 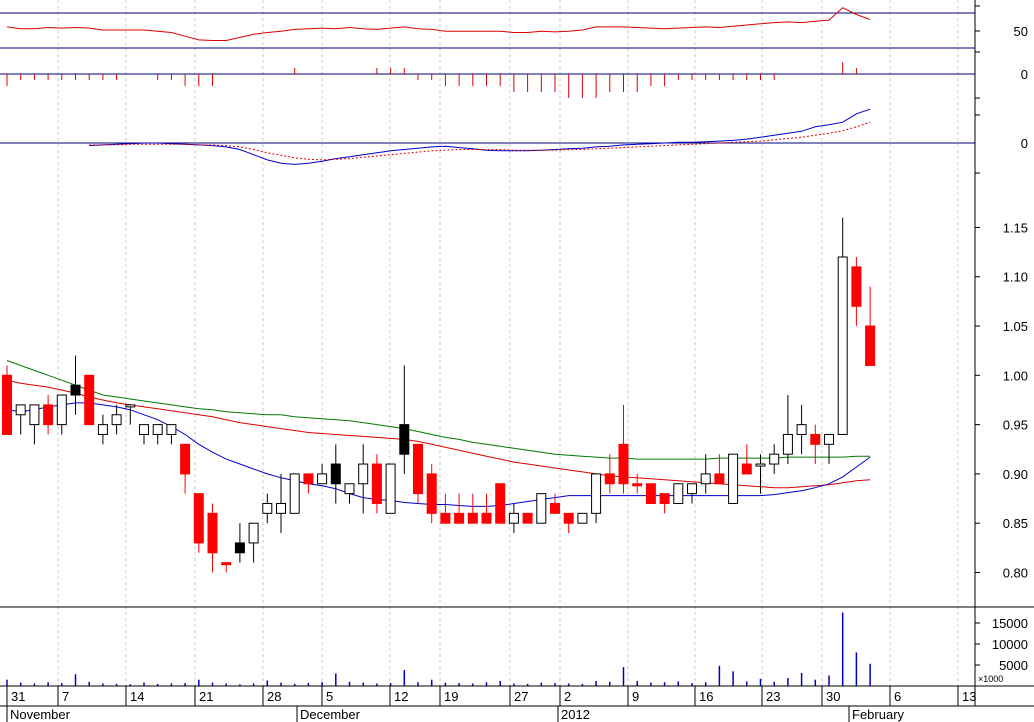 What do you see at coordinates (1015, 523) in the screenshot?
I see `price-tick-label: 0.85` at bounding box center [1015, 523].